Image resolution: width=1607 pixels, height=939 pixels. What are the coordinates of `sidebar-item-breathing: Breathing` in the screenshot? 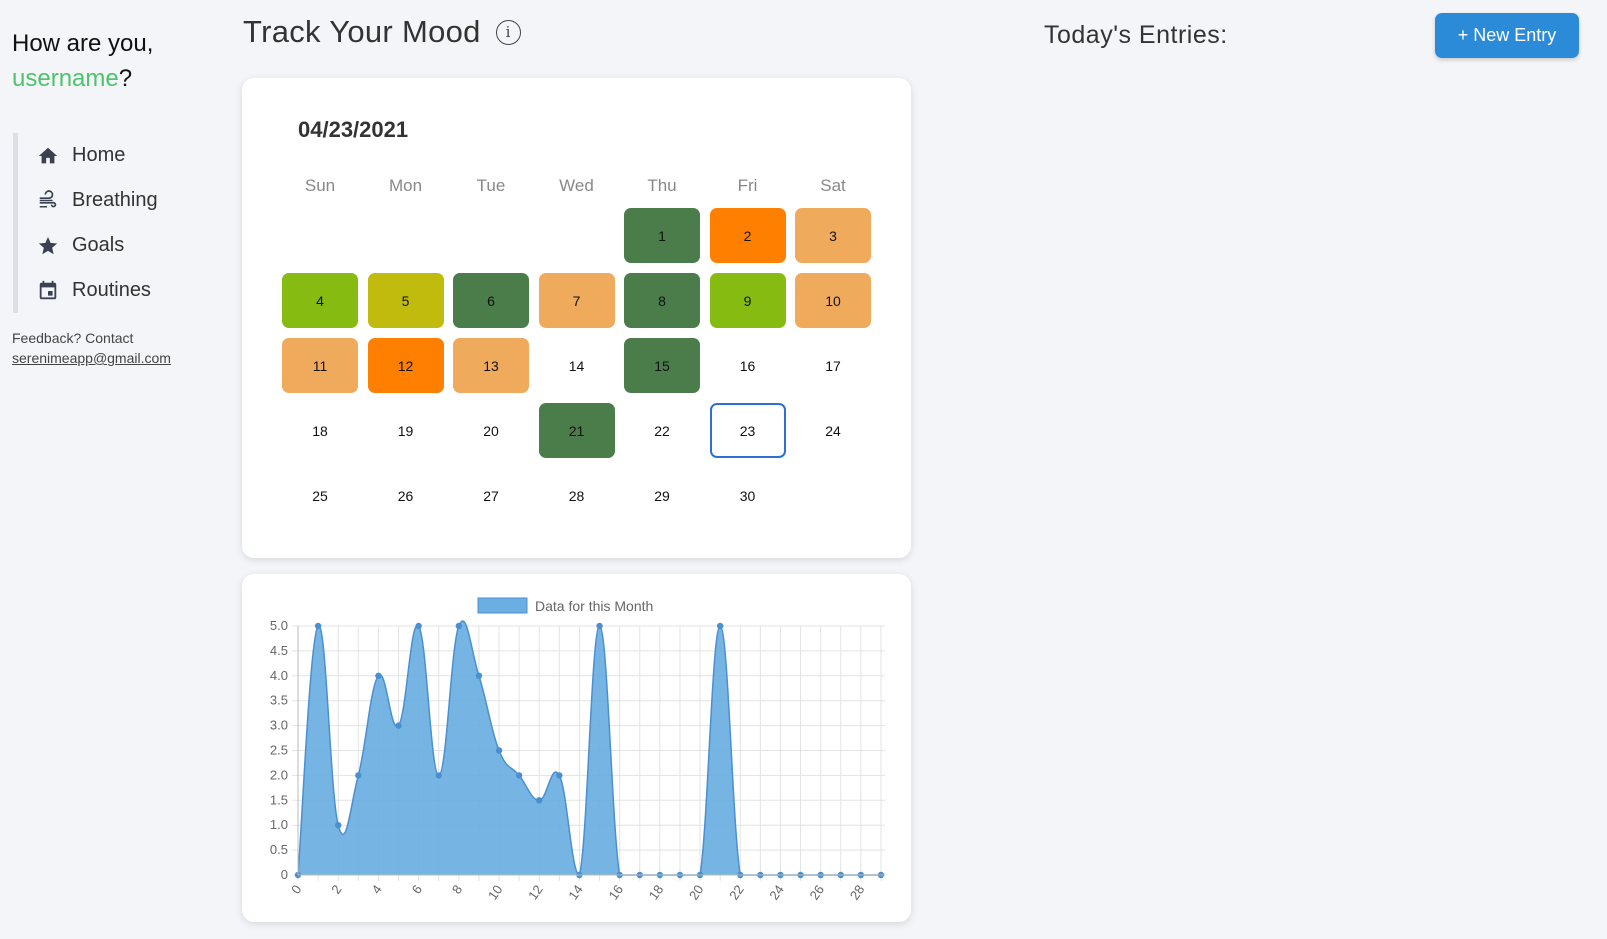 It's located at (110, 200).